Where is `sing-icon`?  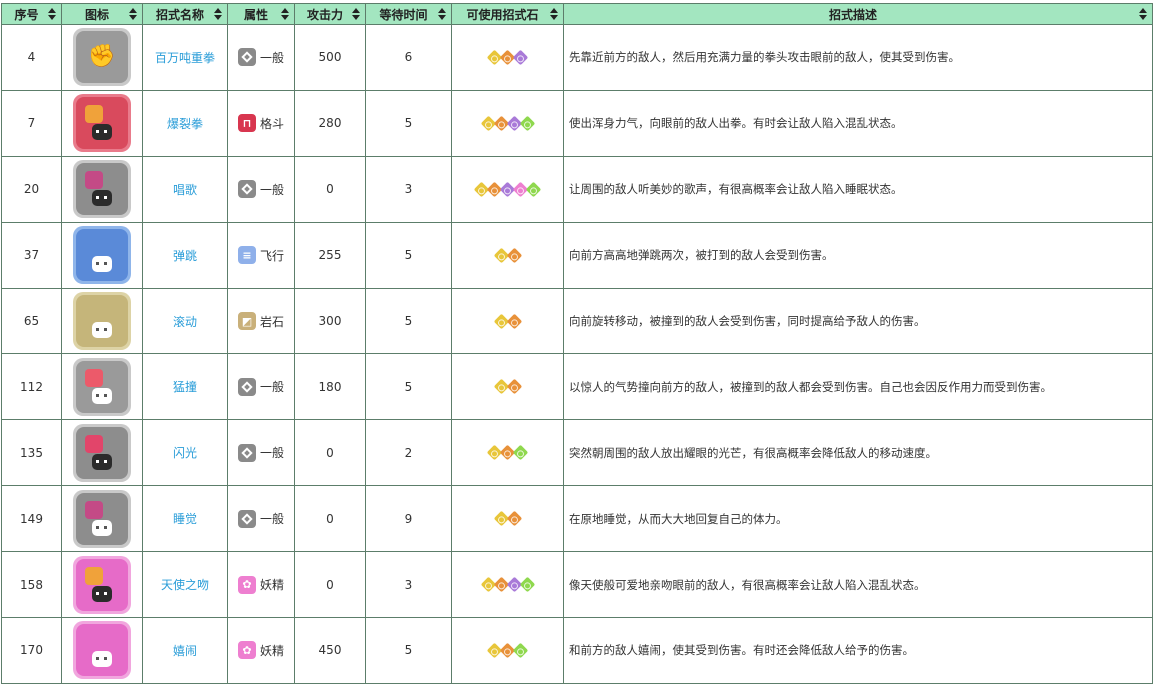
sing-icon is located at coordinates (102, 189).